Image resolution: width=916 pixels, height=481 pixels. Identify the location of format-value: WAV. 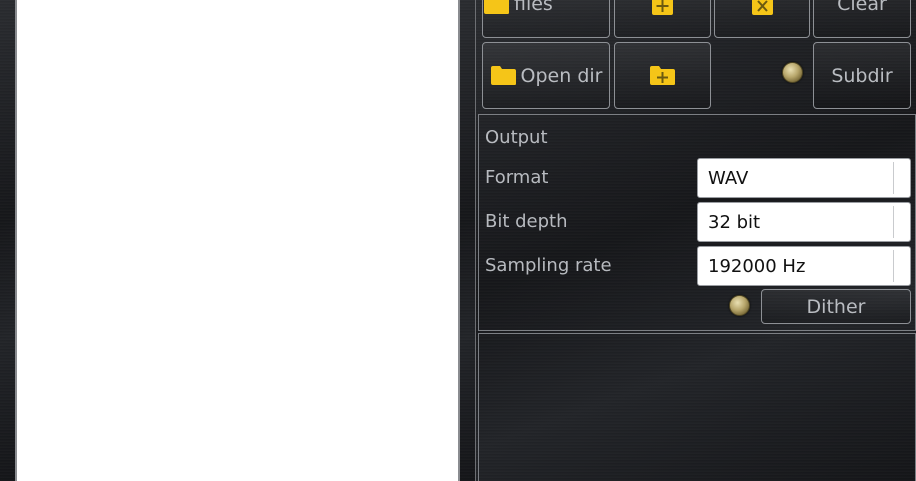
(728, 178).